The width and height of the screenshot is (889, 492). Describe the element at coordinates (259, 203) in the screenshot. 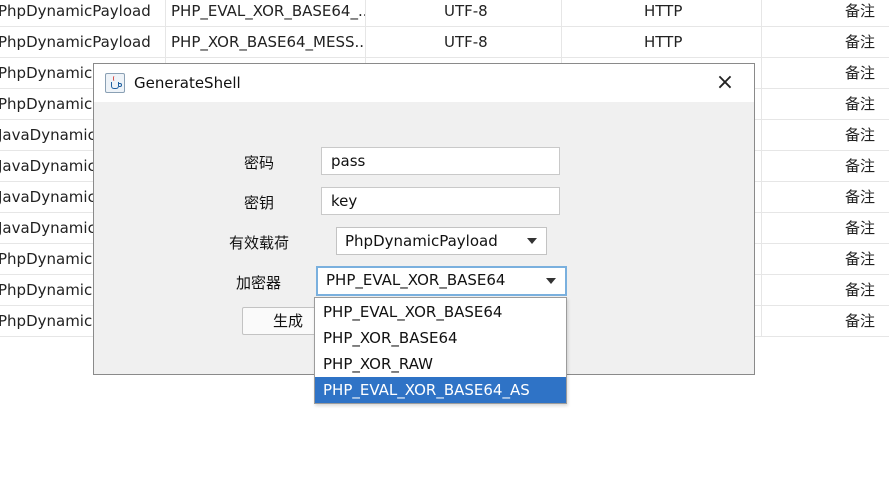

I see `key-label: 密钥` at that location.